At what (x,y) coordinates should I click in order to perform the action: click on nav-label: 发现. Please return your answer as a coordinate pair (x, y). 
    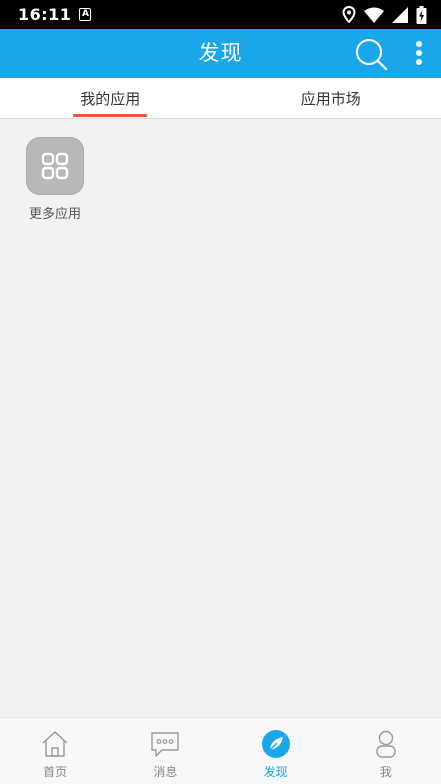
    Looking at the image, I should click on (275, 772).